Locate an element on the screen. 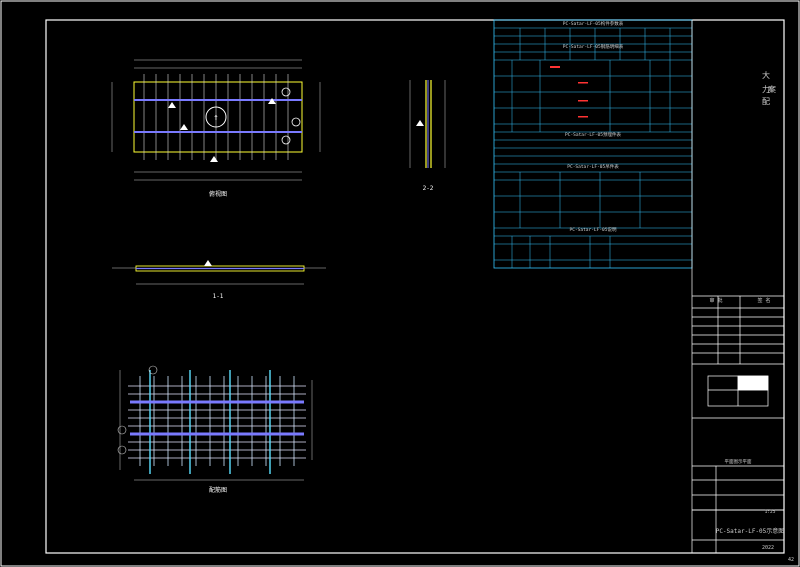 The height and width of the screenshot is (567, 800). section-1-1-label: 1-1 is located at coordinates (218, 296).